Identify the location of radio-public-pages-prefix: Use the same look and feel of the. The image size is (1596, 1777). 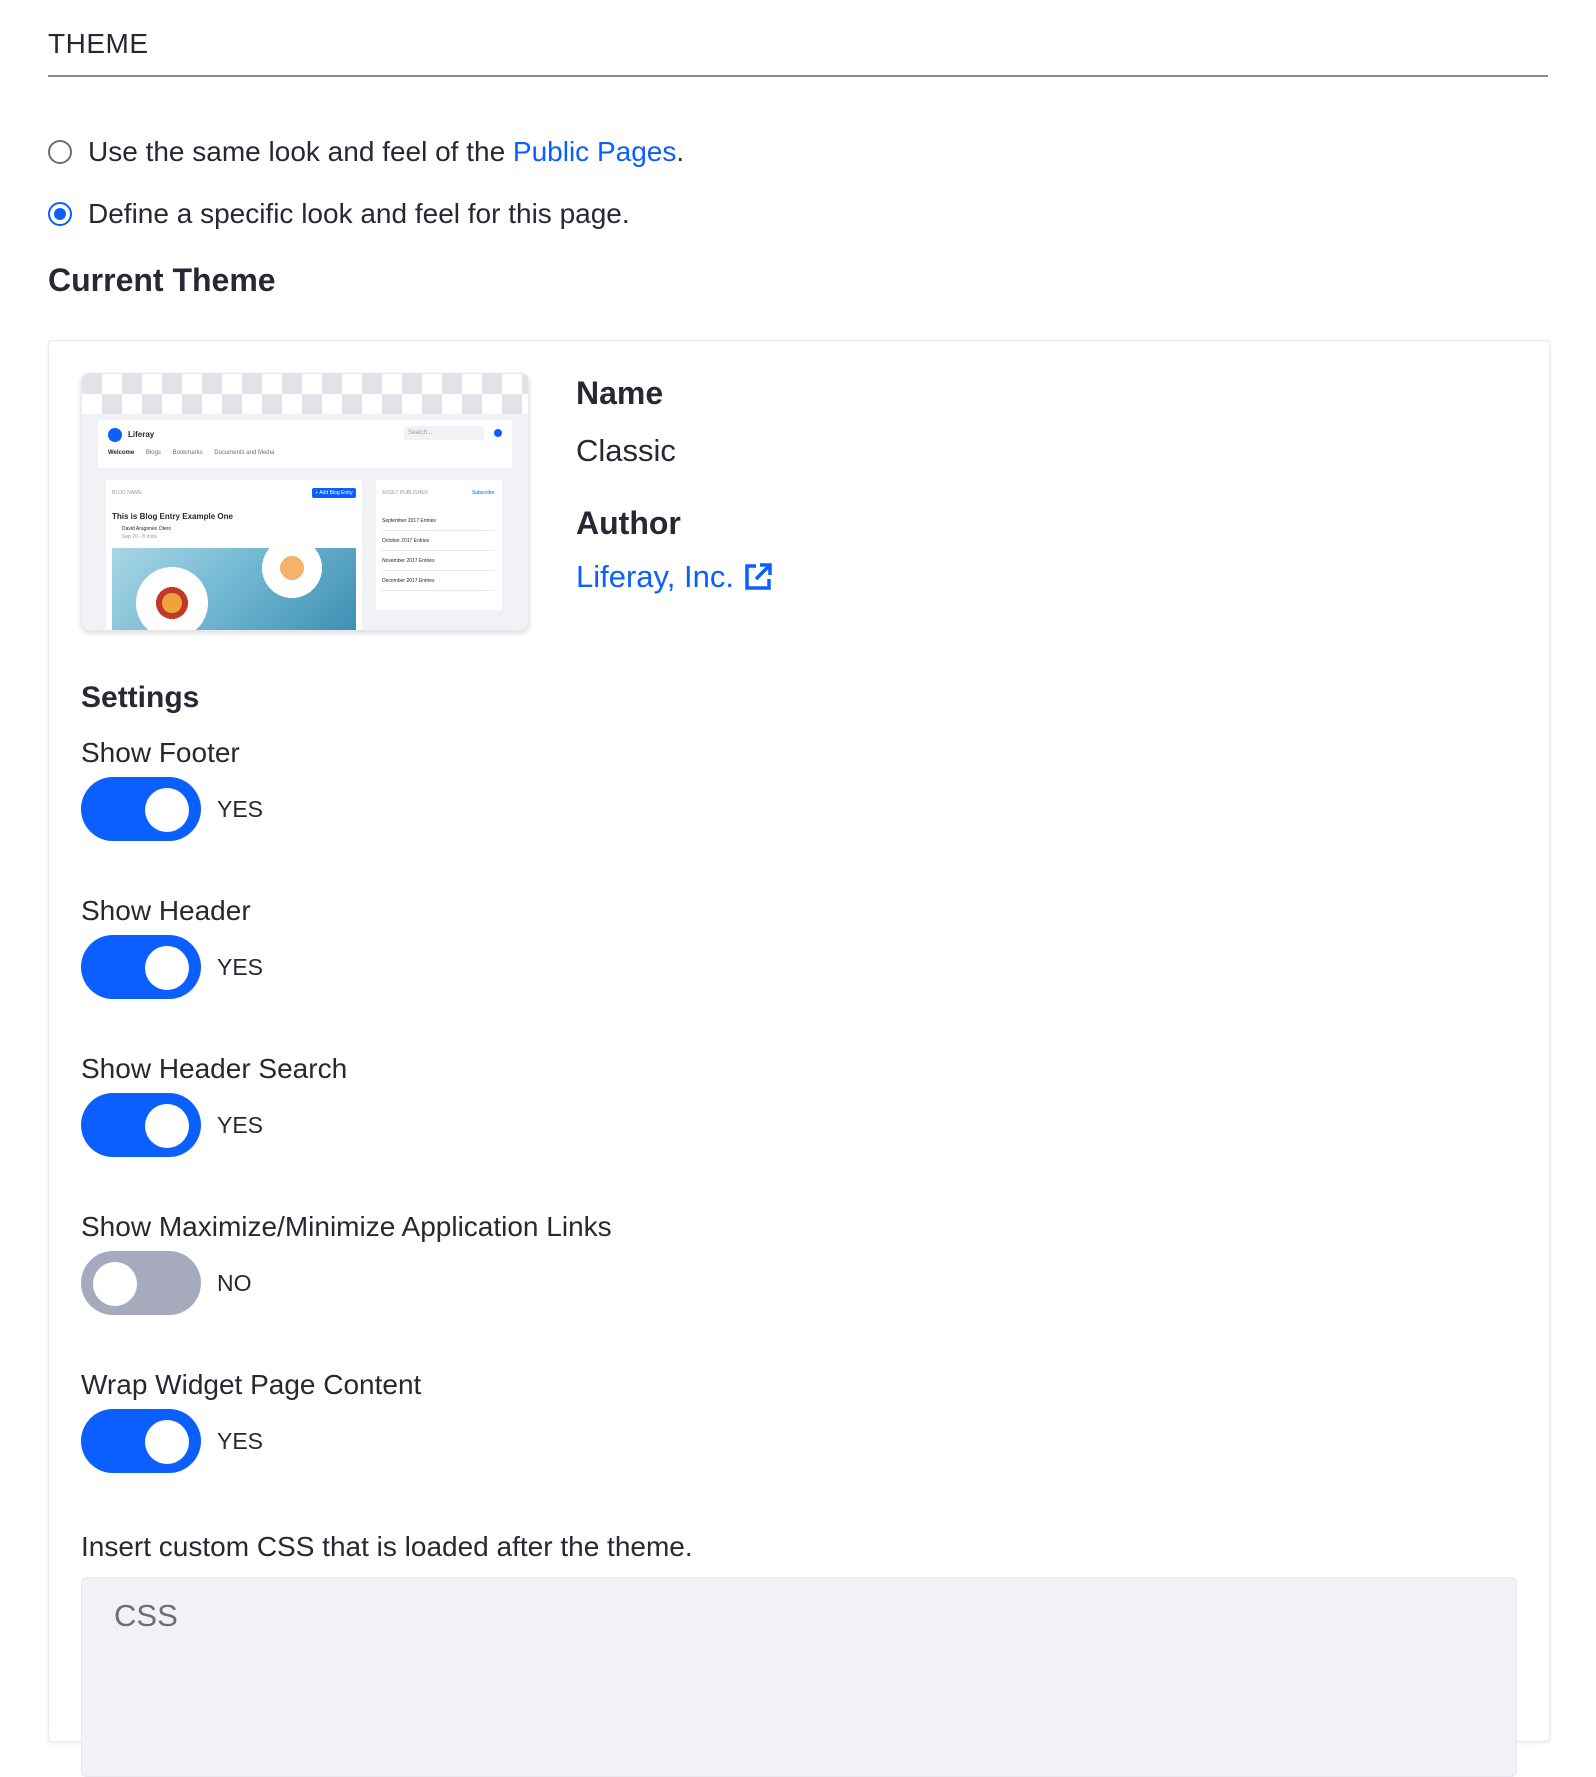
(300, 151).